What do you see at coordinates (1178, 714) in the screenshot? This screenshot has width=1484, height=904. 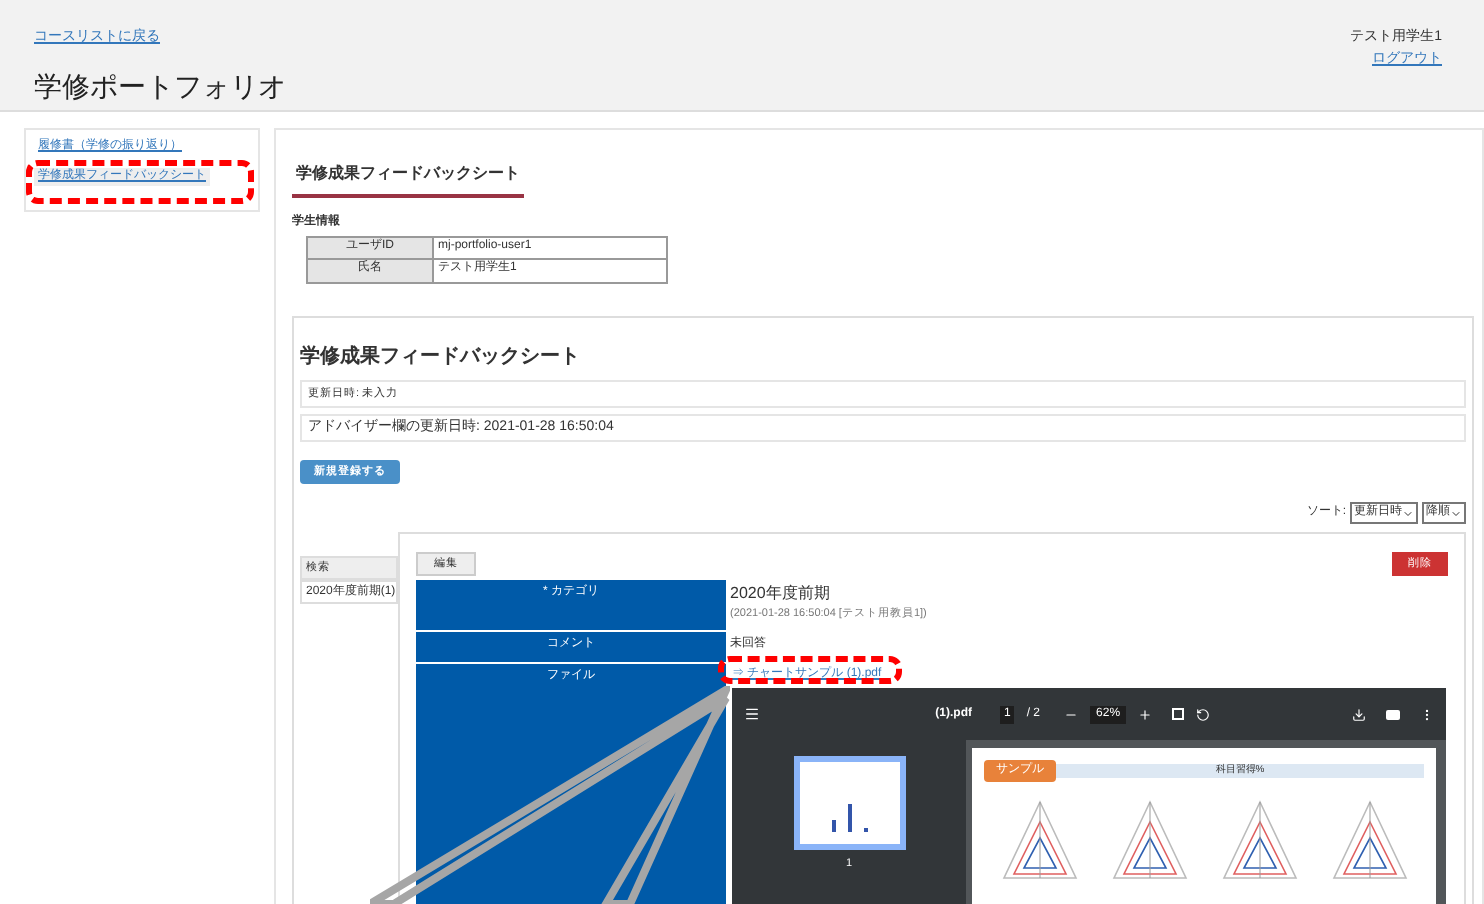 I see `fit-page-icon` at bounding box center [1178, 714].